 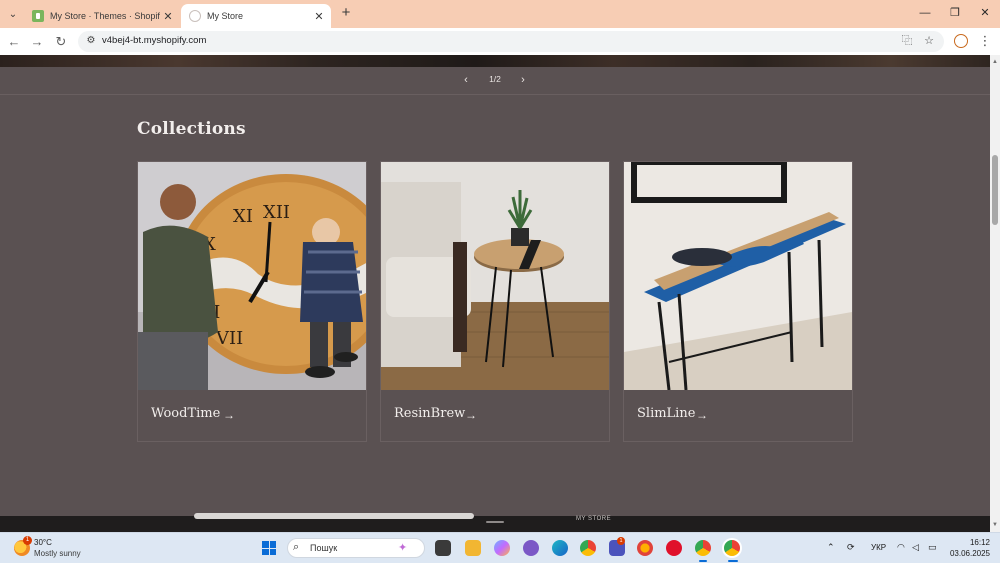 What do you see at coordinates (621, 541) in the screenshot?
I see `teams-badge: 1` at bounding box center [621, 541].